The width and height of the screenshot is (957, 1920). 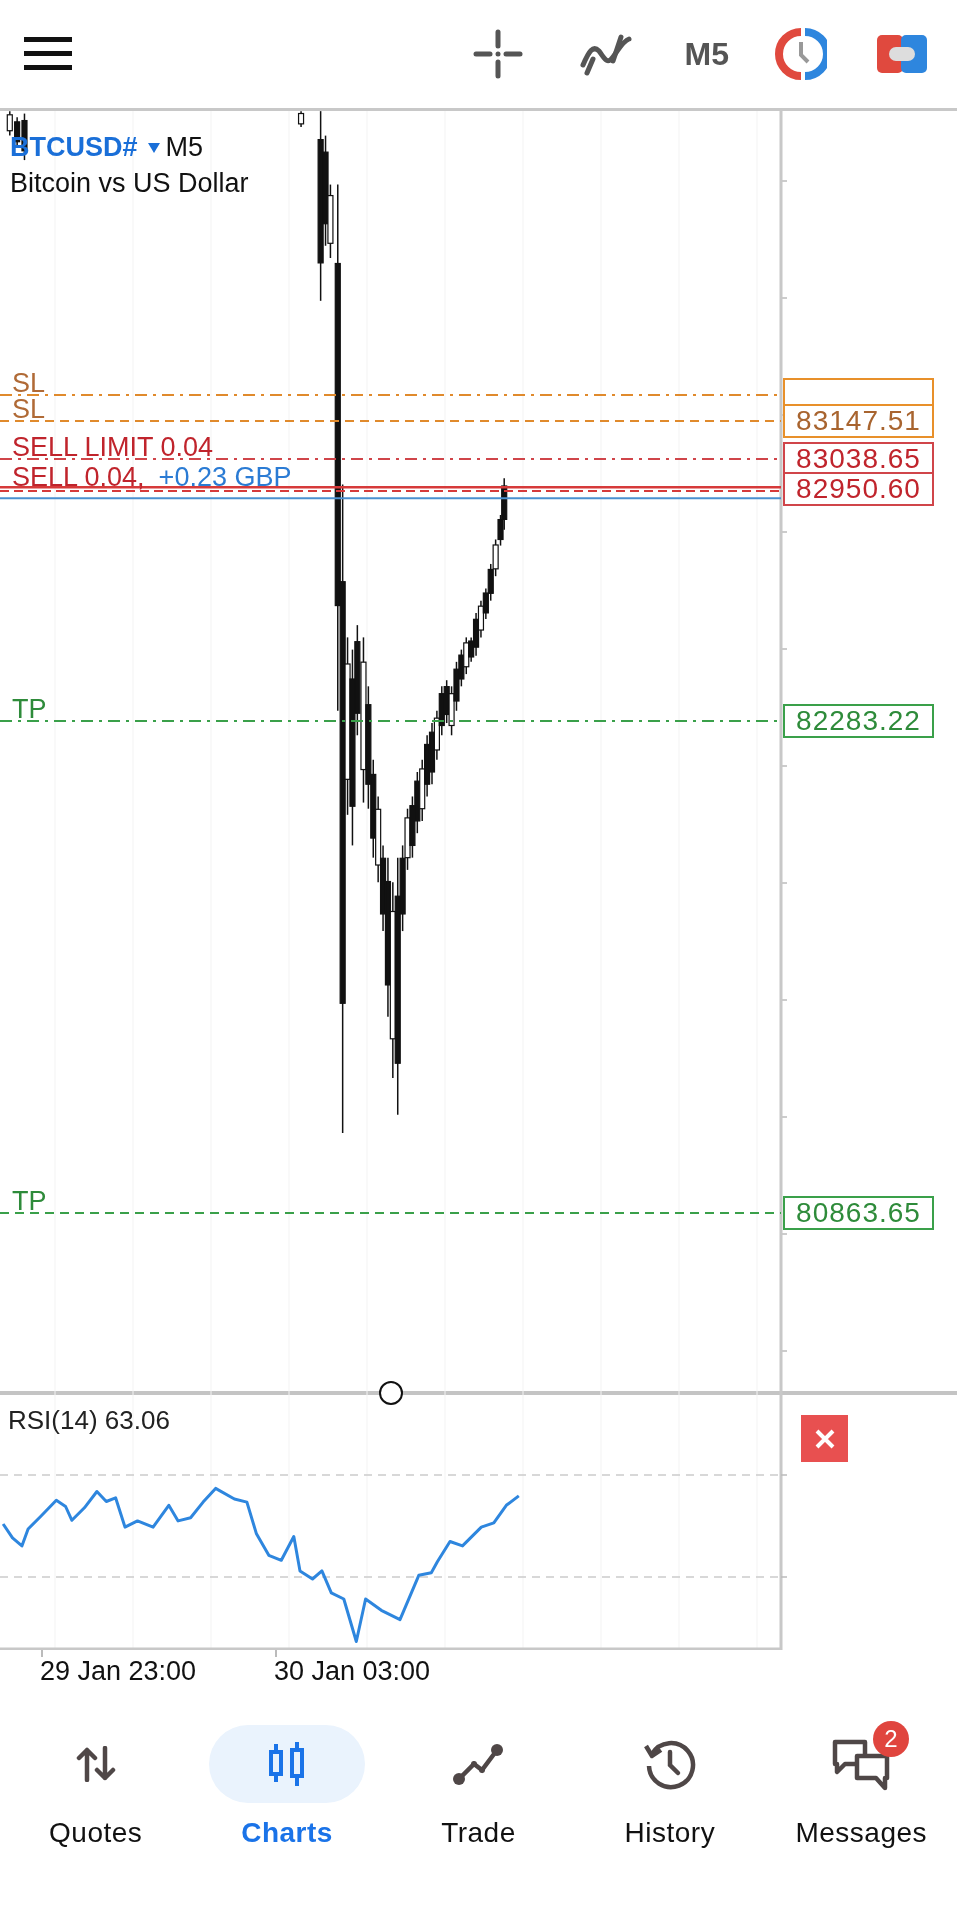 What do you see at coordinates (478, 1764) in the screenshot?
I see `line-chart-icon` at bounding box center [478, 1764].